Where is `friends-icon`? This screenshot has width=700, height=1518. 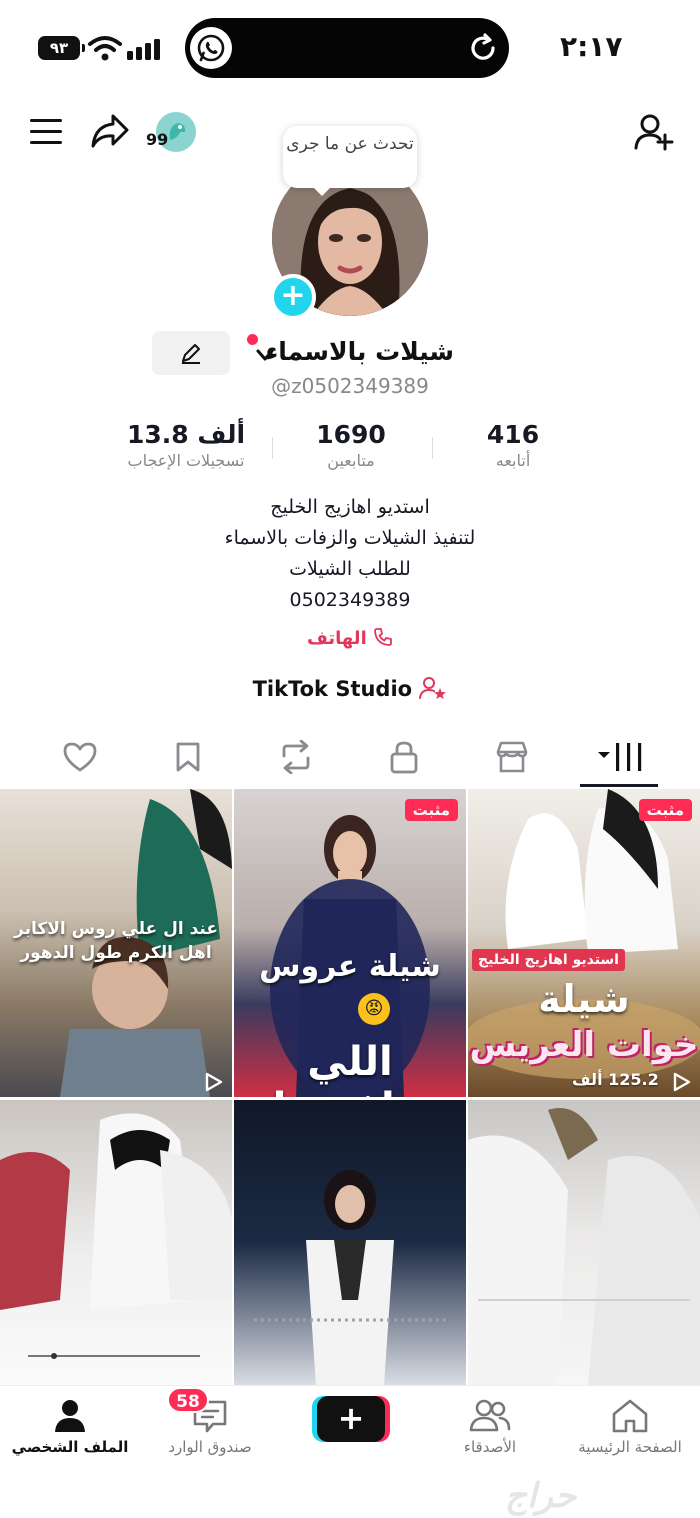 friends-icon is located at coordinates (490, 1415).